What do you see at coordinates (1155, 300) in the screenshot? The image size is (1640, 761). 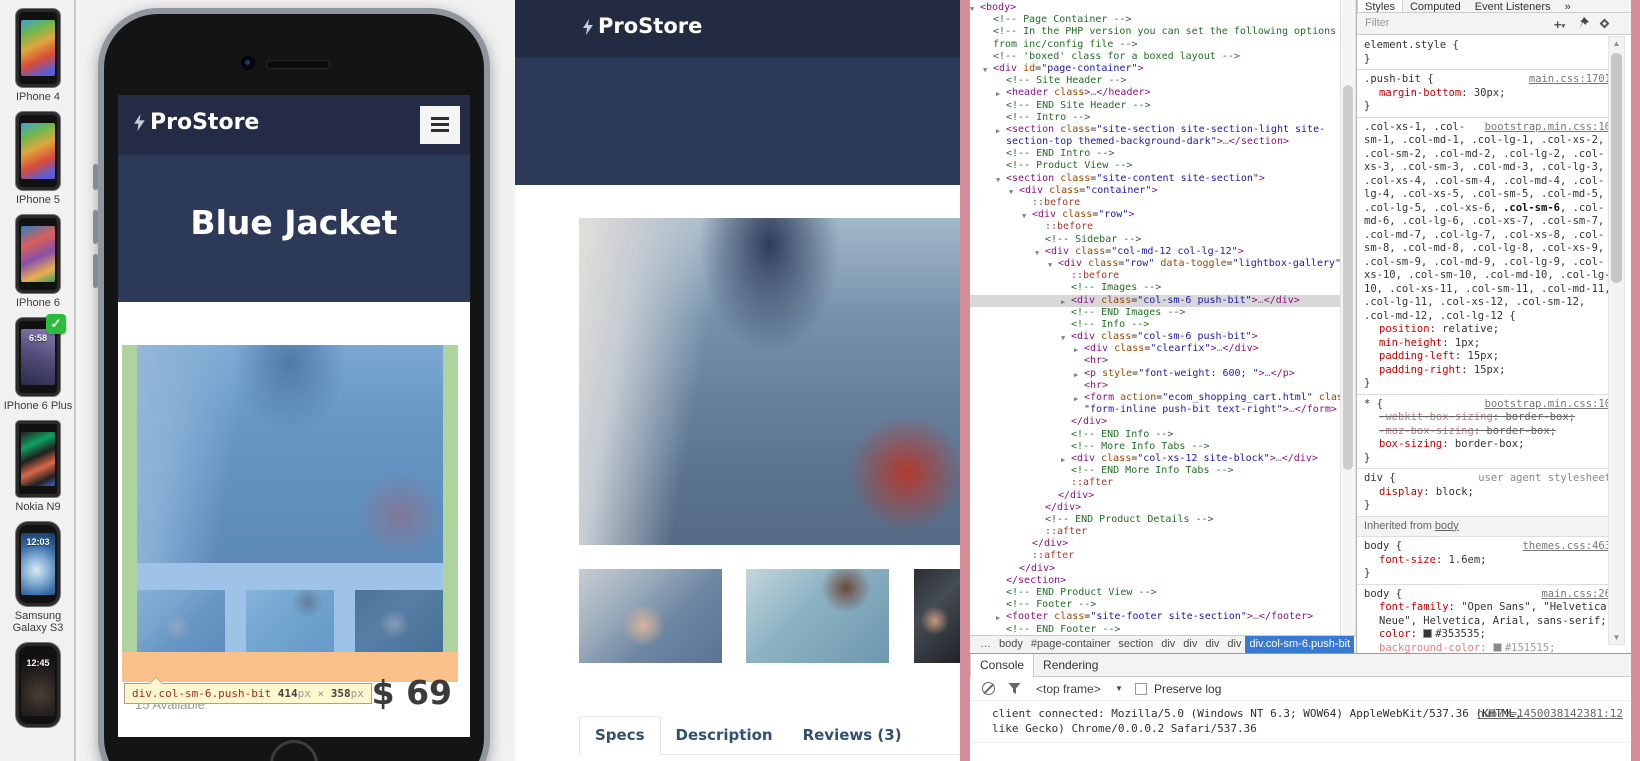 I see `tree-line: ▶ <div class="col-sm-6 push-bit">…</div>` at bounding box center [1155, 300].